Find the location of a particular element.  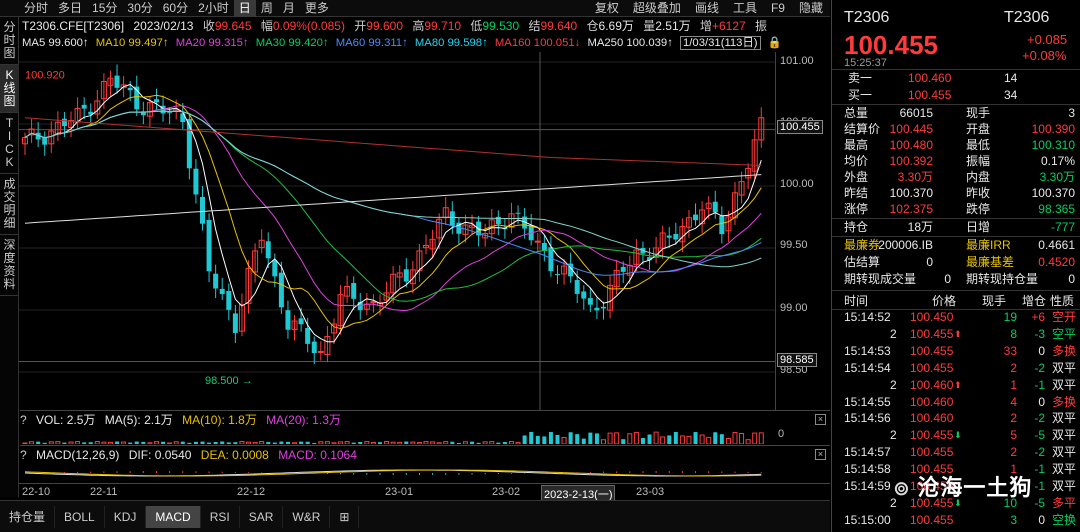

period-tab-1: 多日 is located at coordinates (70, 8).